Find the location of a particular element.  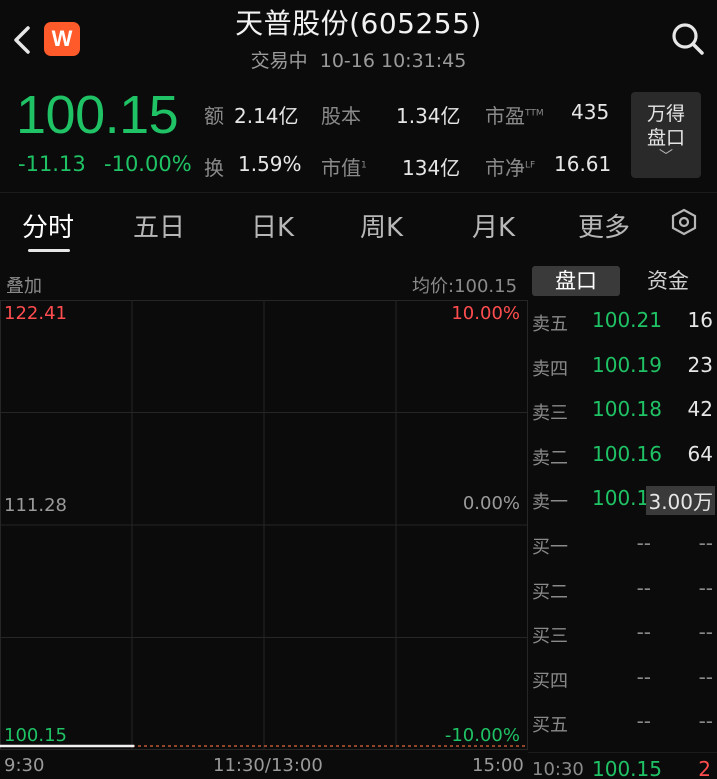

sell-row: 卖二 100.16 64 is located at coordinates (622, 456).